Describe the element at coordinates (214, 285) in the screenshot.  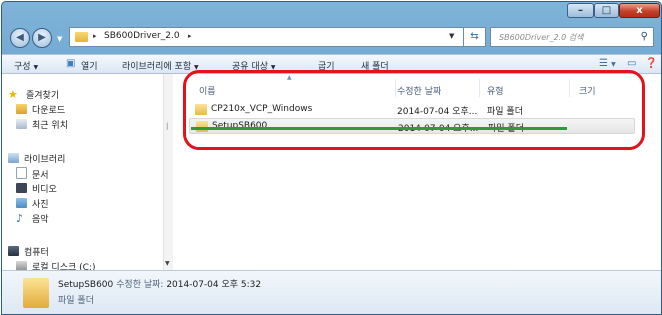
I see `details-modified-value: 2014-07-04 오후 5:32` at that location.